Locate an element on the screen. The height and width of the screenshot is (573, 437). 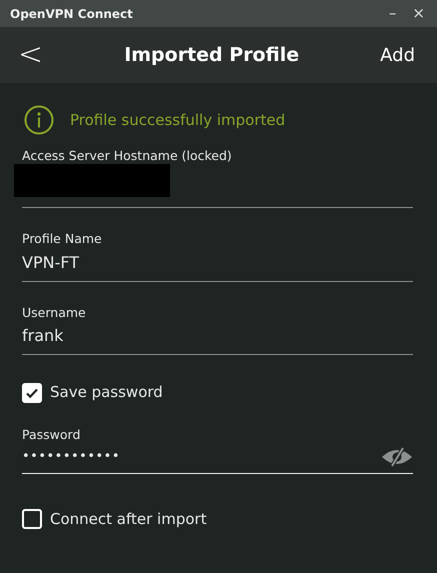
checkbox-label: Connect after import is located at coordinates (128, 519).